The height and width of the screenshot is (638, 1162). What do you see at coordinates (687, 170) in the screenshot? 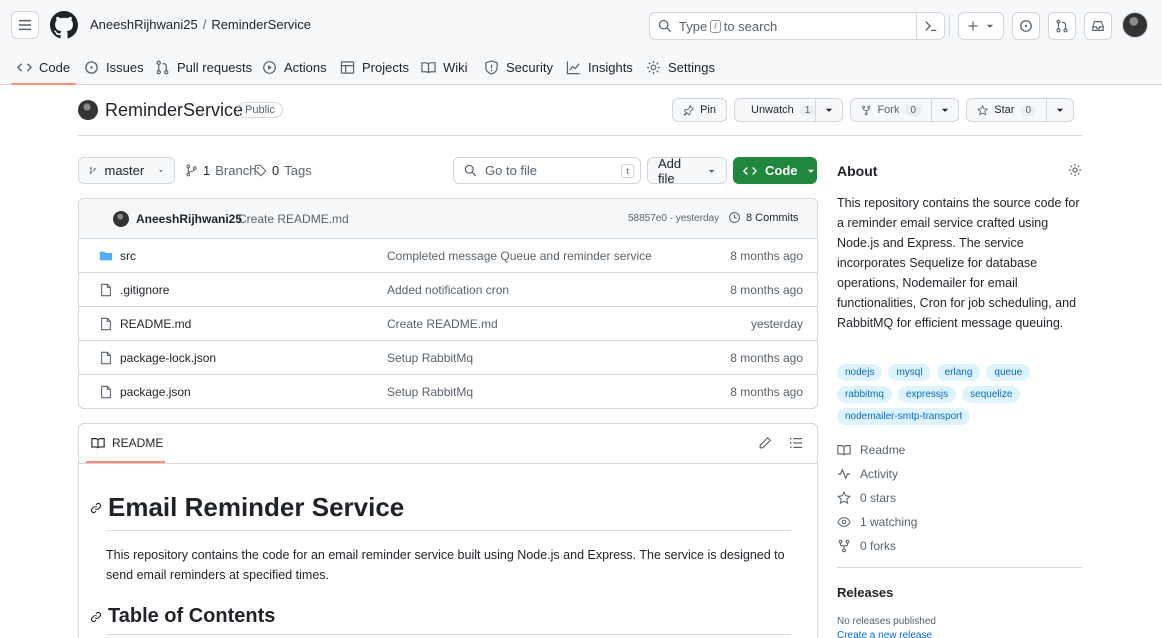
I see `add-file-button: Add file` at bounding box center [687, 170].